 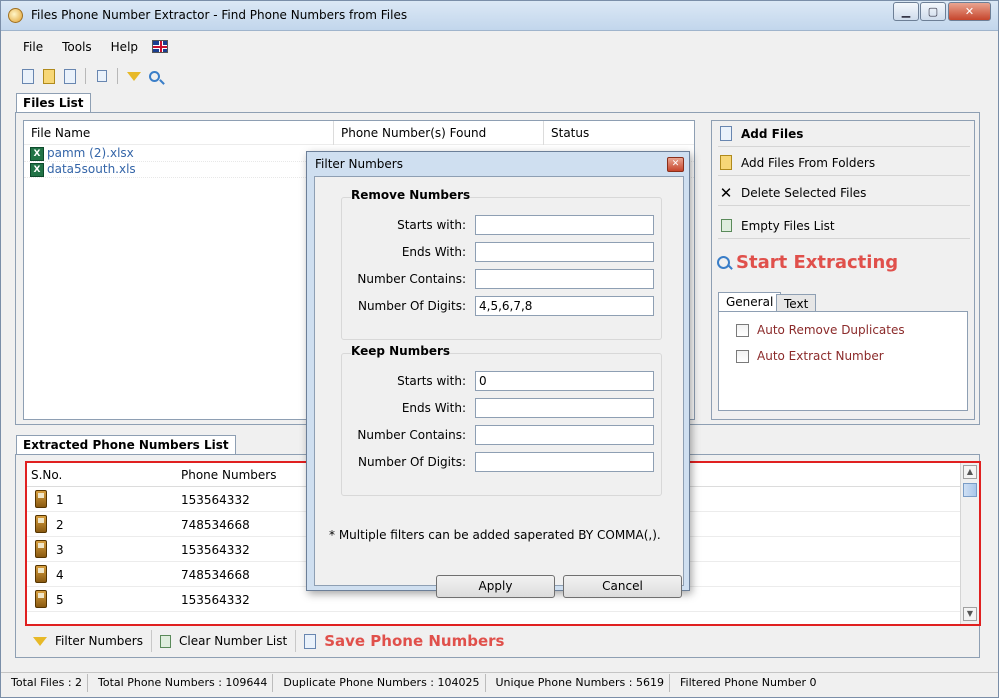 I want to click on add-files-label: Add Files, so click(x=772, y=133).